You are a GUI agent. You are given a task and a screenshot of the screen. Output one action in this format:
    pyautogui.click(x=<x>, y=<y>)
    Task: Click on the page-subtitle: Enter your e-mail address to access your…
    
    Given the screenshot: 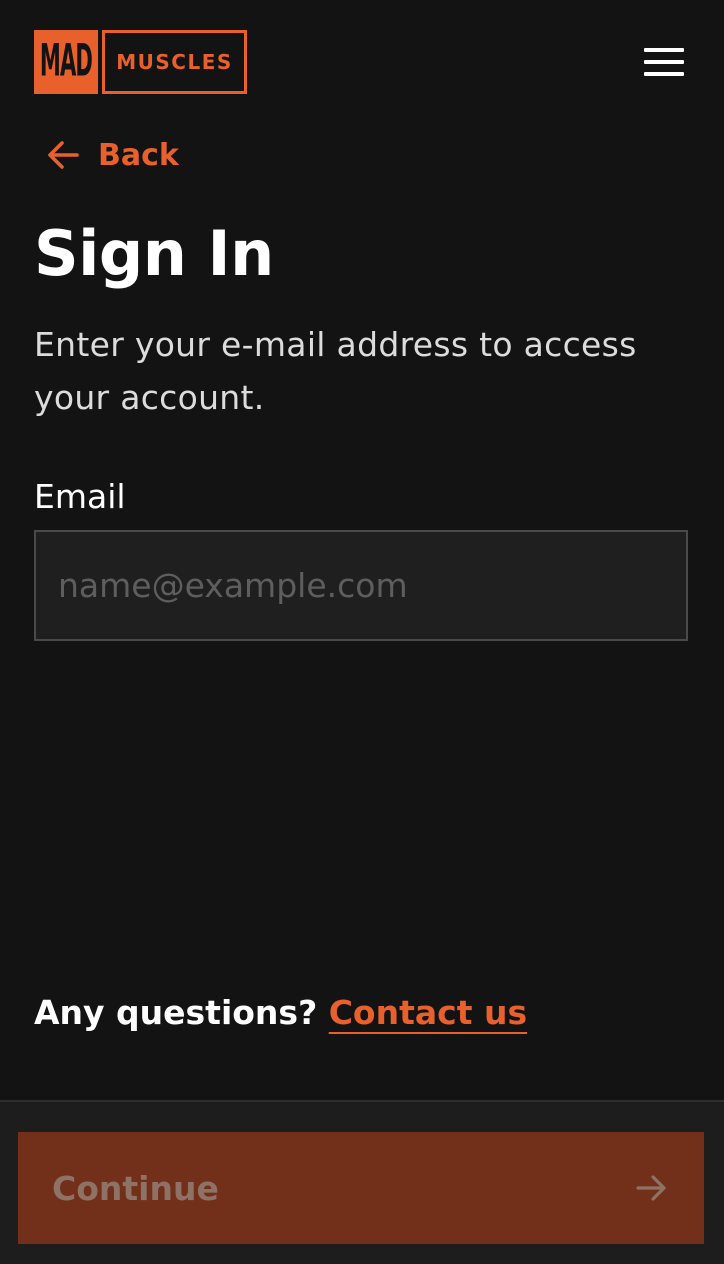 What is the action you would take?
    pyautogui.click(x=335, y=371)
    